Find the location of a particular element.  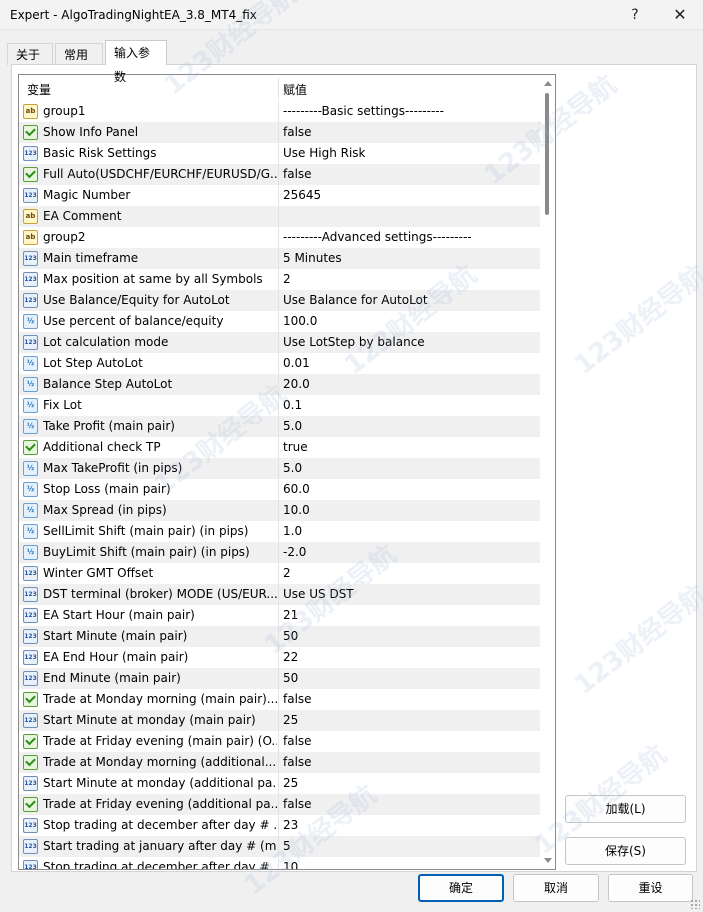

scroll-thumb is located at coordinates (547, 154).